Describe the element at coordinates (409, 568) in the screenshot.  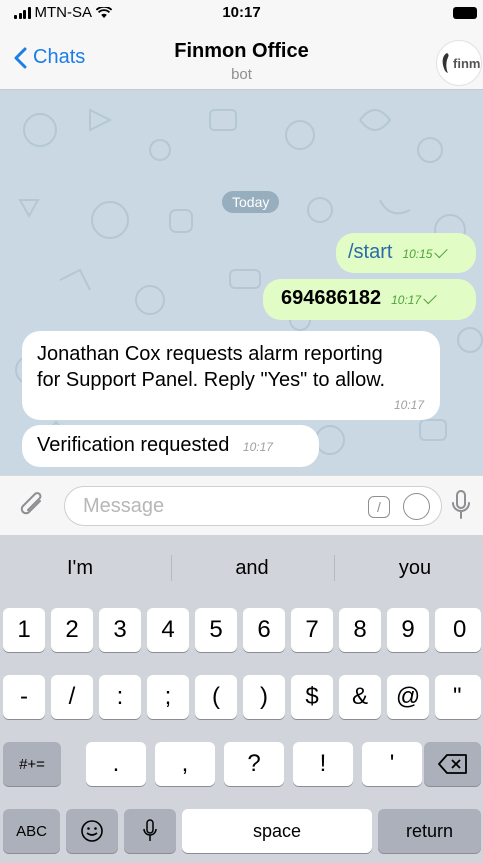
I see `suggestion-item: you` at that location.